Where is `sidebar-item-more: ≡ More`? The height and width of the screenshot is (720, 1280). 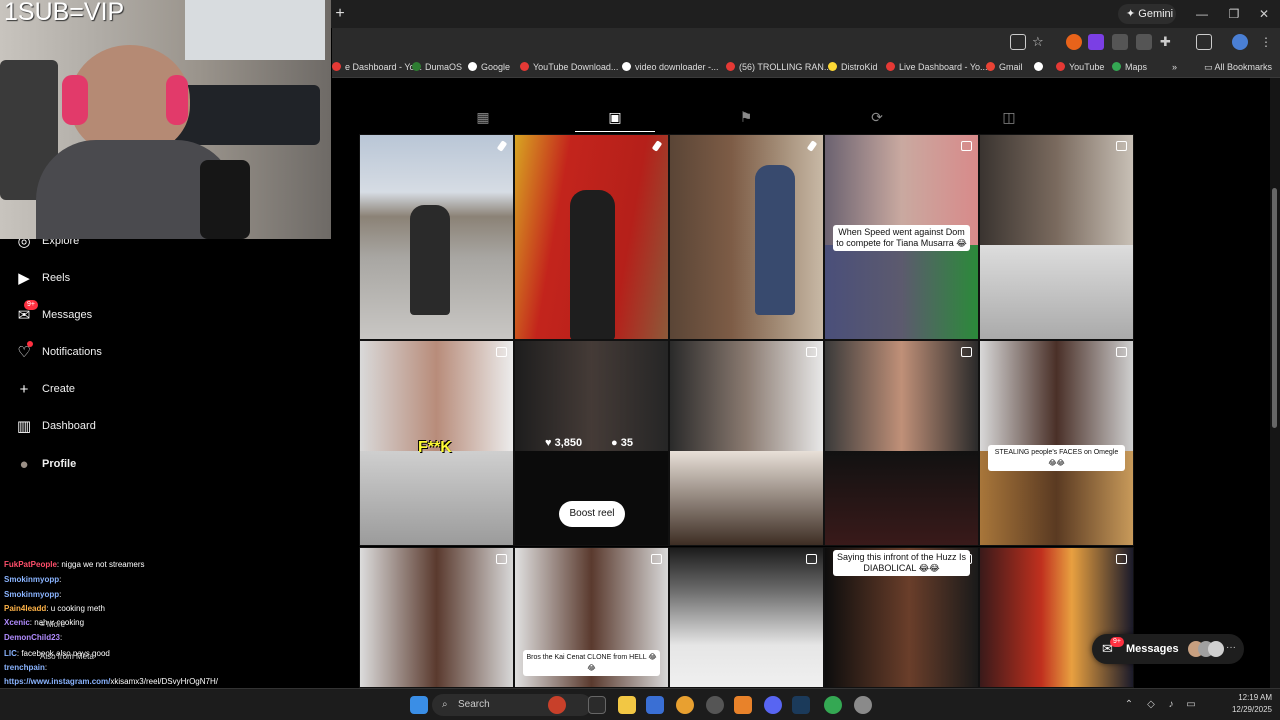 sidebar-item-more: ≡ More is located at coordinates (52, 624).